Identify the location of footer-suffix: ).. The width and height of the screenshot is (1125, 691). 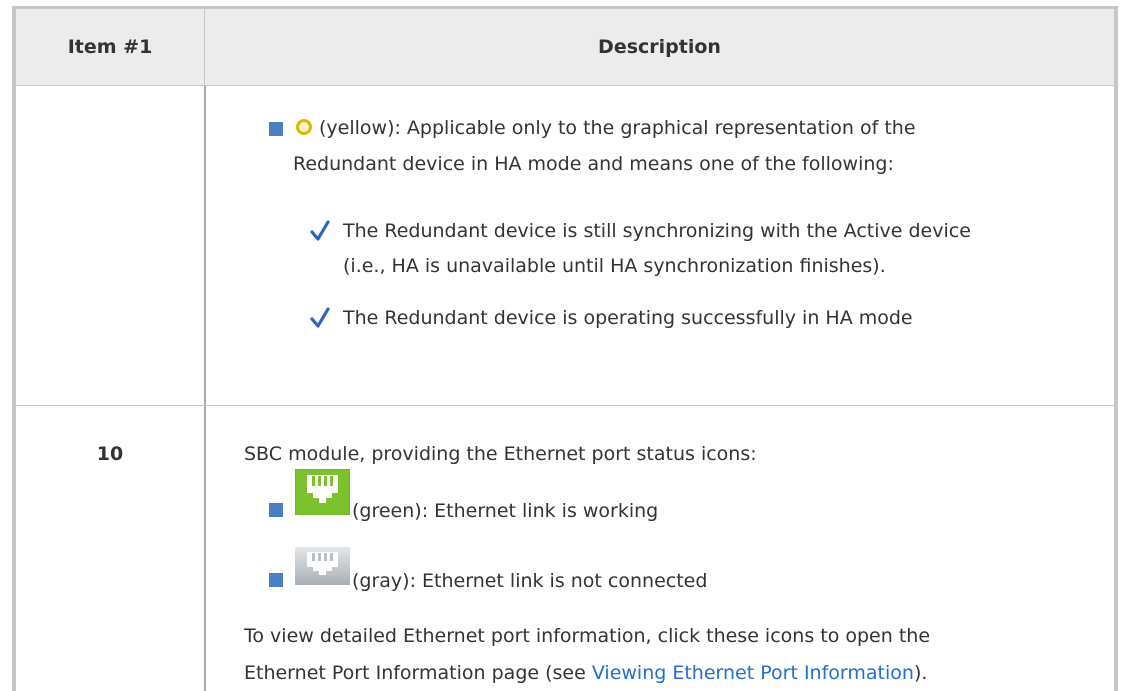
(920, 673).